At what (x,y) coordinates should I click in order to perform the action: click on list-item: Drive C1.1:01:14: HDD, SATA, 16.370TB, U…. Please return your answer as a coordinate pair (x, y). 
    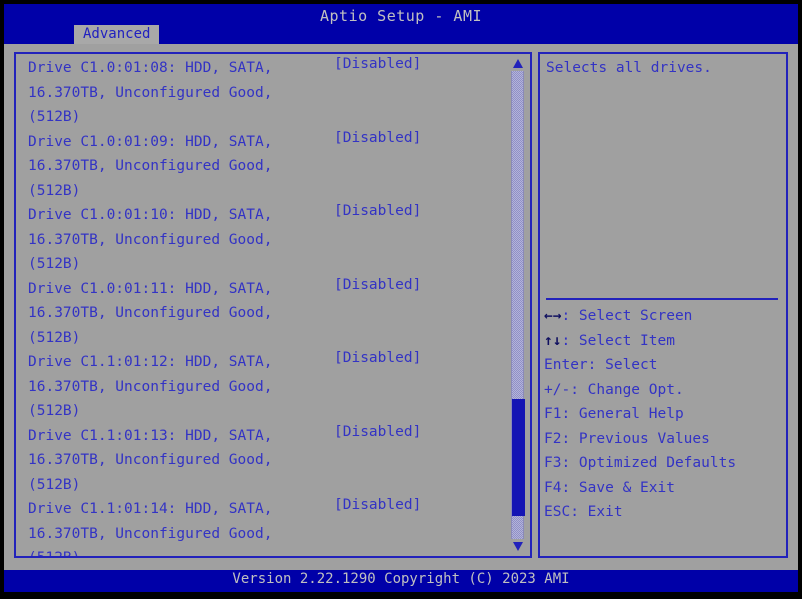
    Looking at the image, I should click on (268, 527).